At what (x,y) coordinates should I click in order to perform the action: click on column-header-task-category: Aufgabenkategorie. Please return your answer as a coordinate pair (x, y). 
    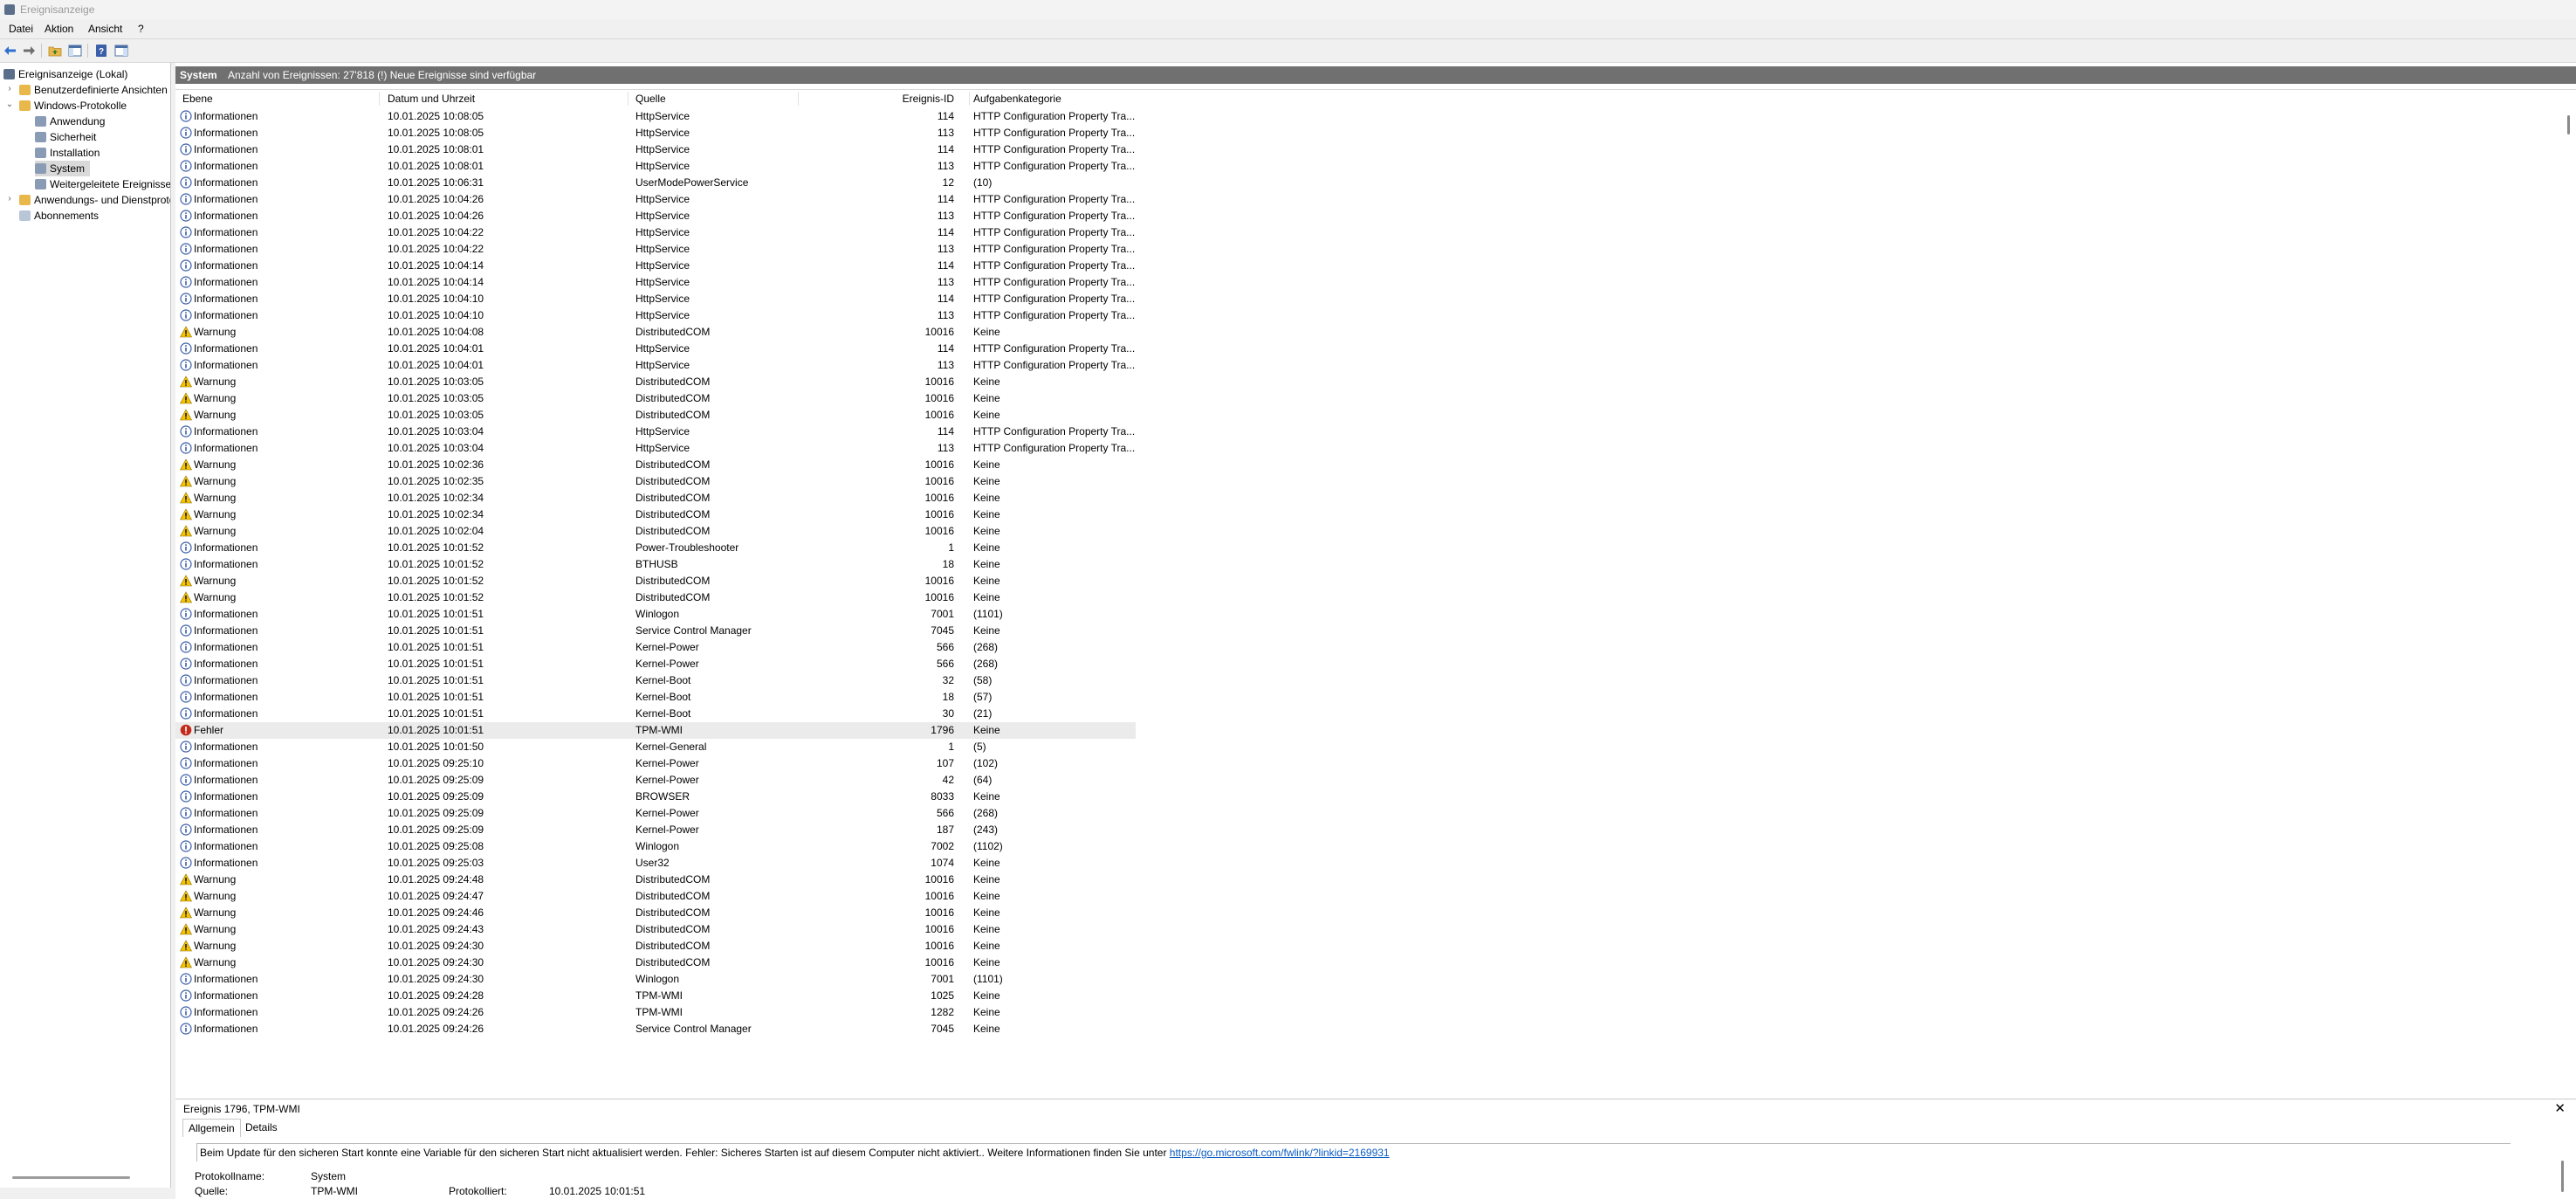
    Looking at the image, I should click on (1017, 99).